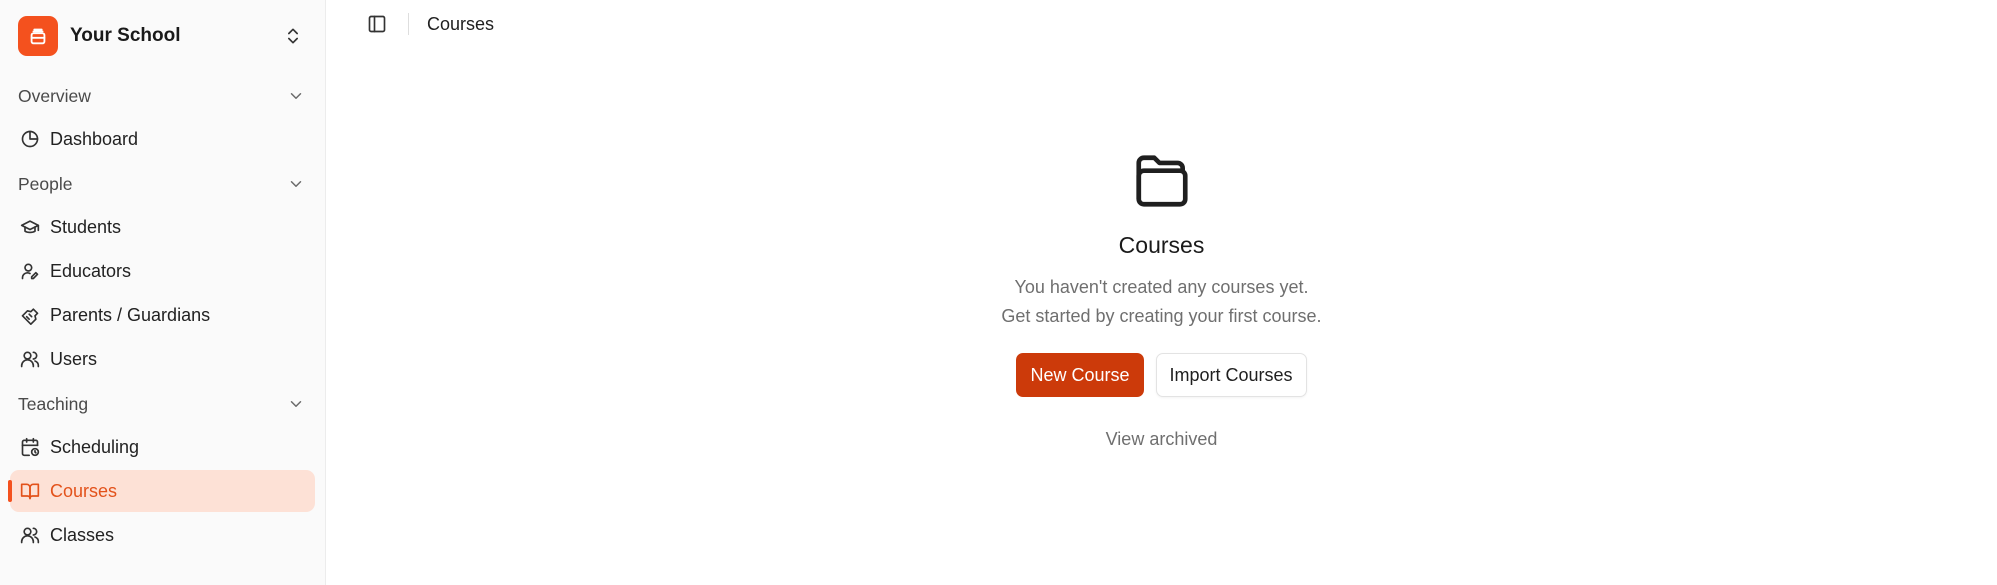  I want to click on sidebar-item-label: Educators, so click(91, 270).